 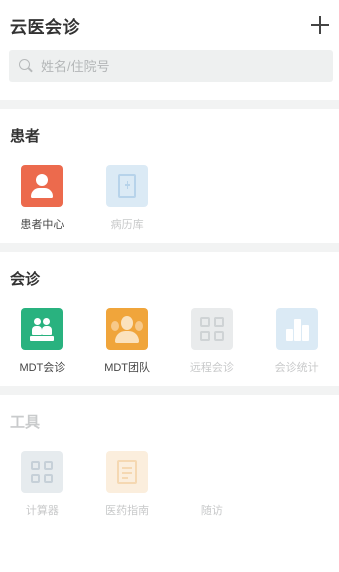 What do you see at coordinates (42, 472) in the screenshot?
I see `calculator-icon` at bounding box center [42, 472].